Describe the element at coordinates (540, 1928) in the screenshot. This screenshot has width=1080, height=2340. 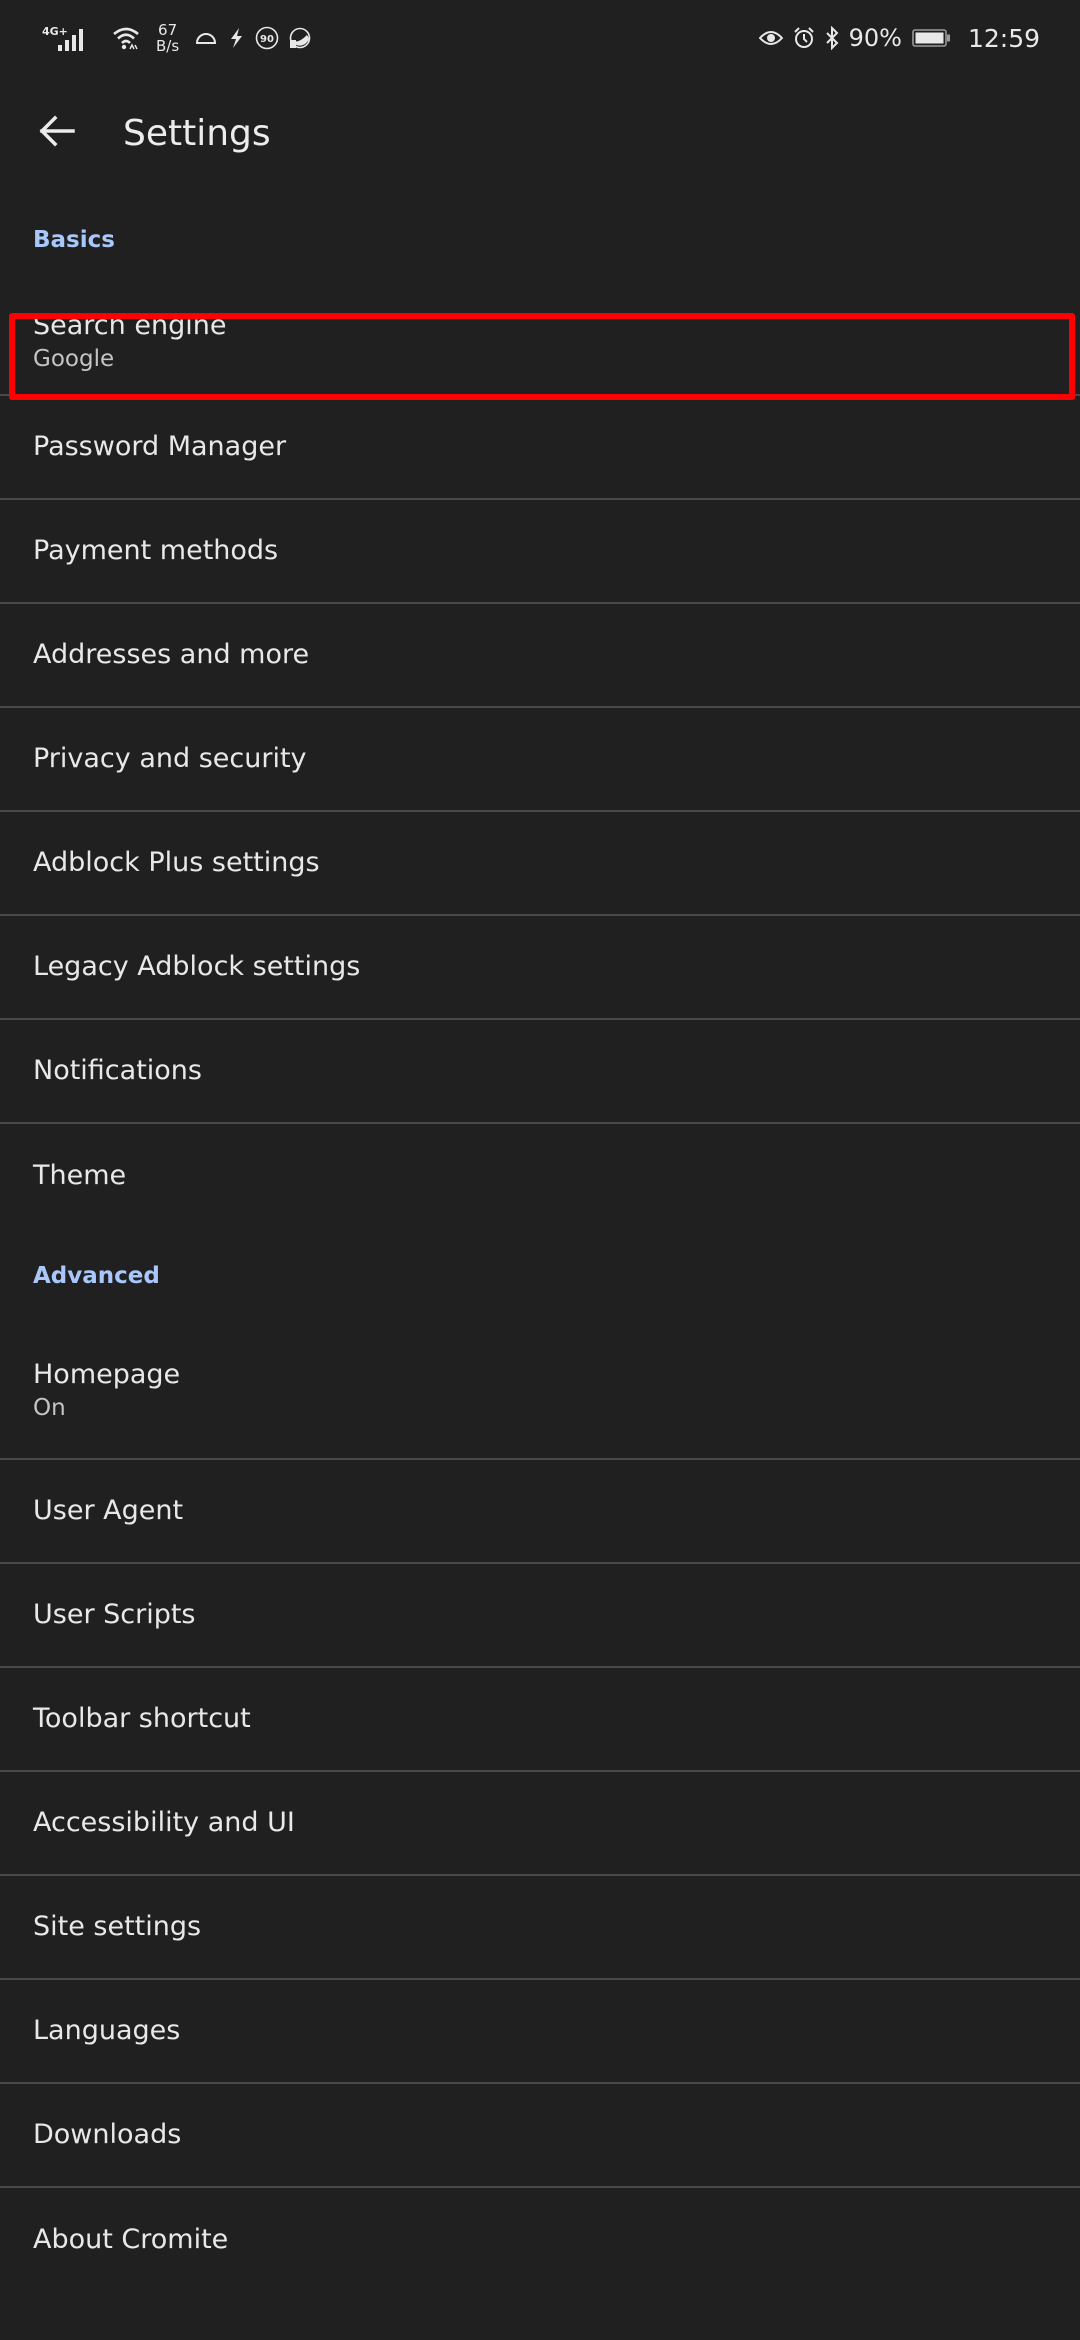
I see `setting-site-settings: Site settings` at that location.